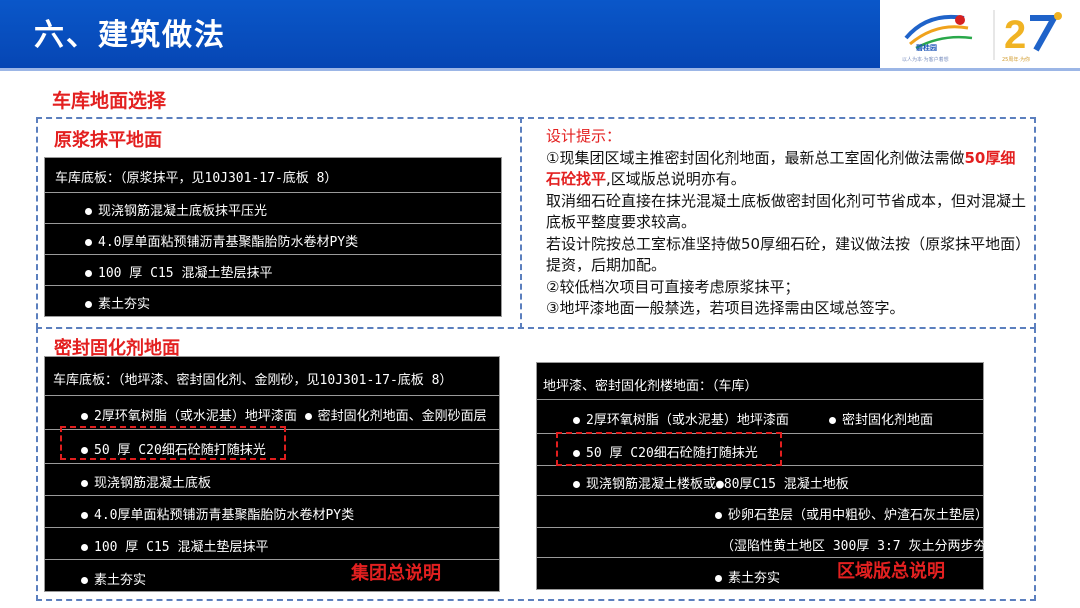  I want to click on cad-title: 车库底板：（原浆抹平，见10J301-17-底板 8）, so click(196, 178).